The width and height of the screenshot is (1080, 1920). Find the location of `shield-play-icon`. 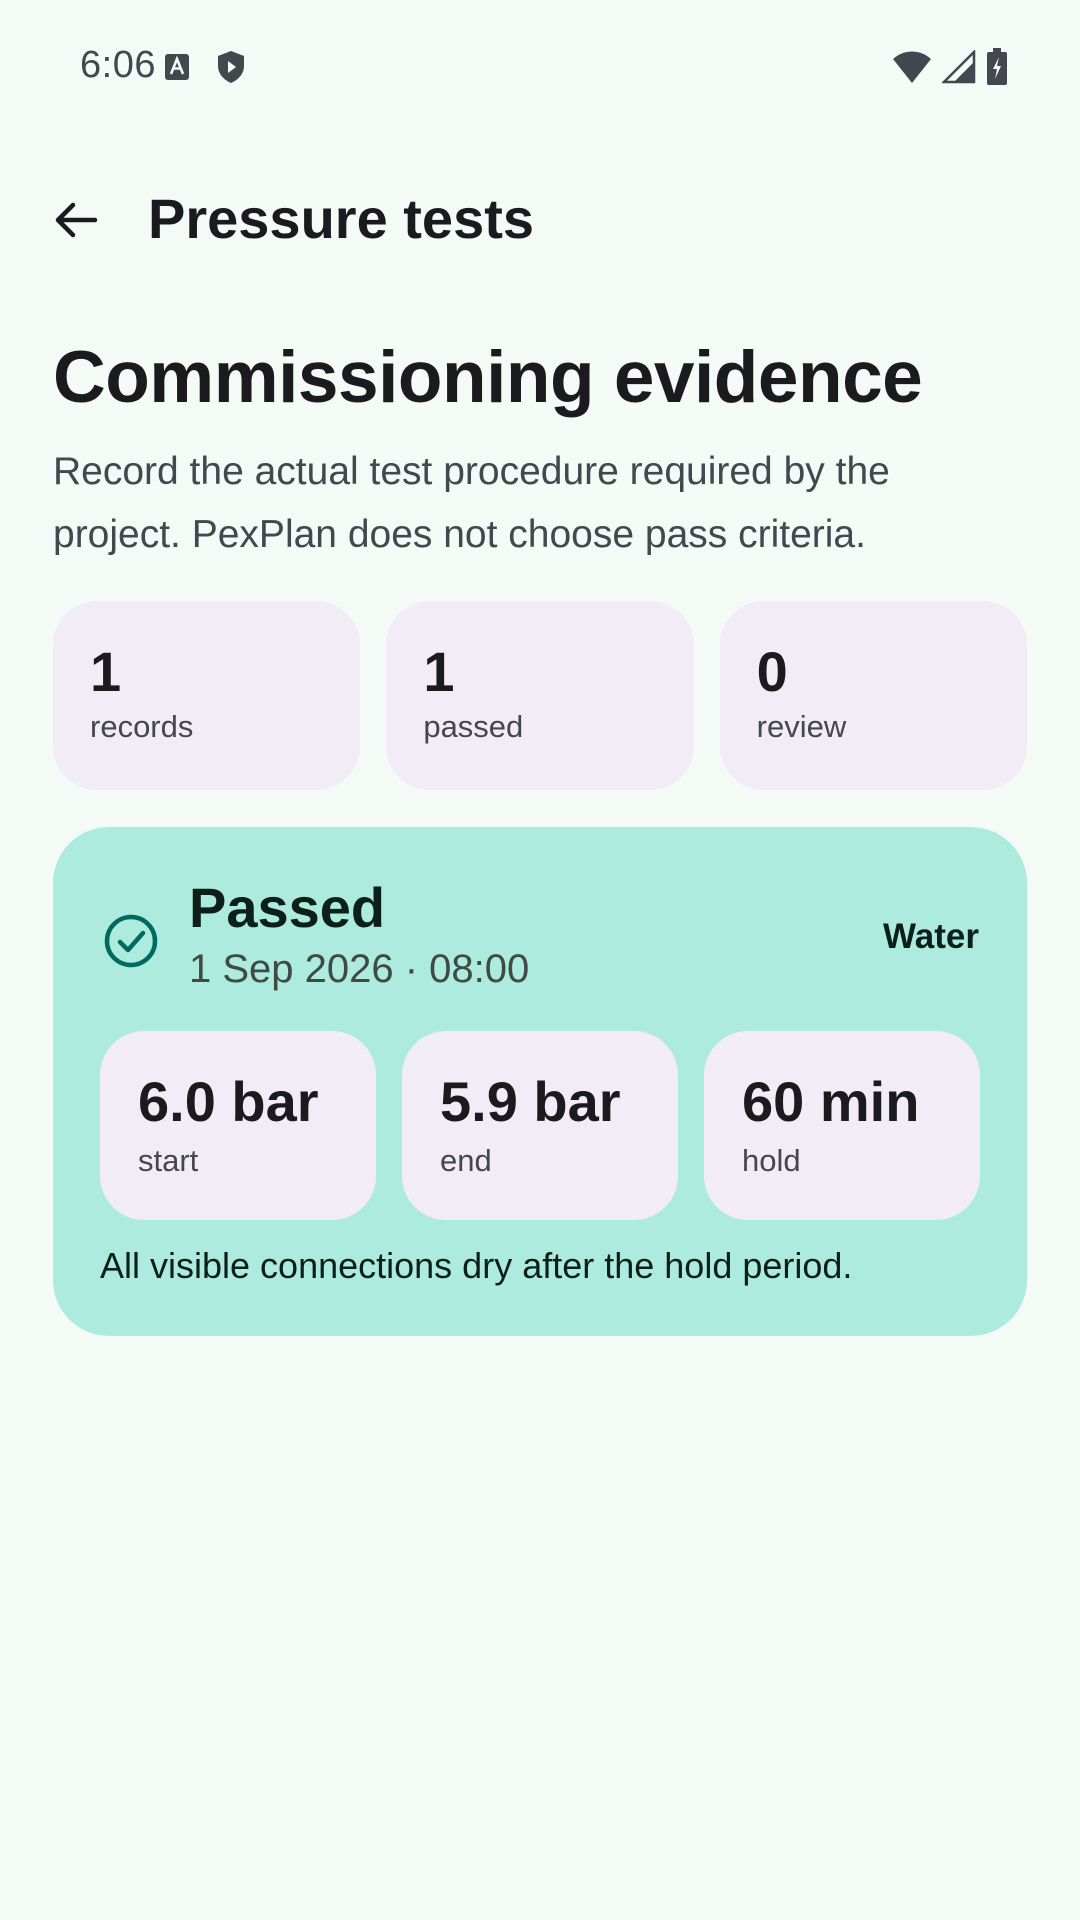

shield-play-icon is located at coordinates (231, 67).